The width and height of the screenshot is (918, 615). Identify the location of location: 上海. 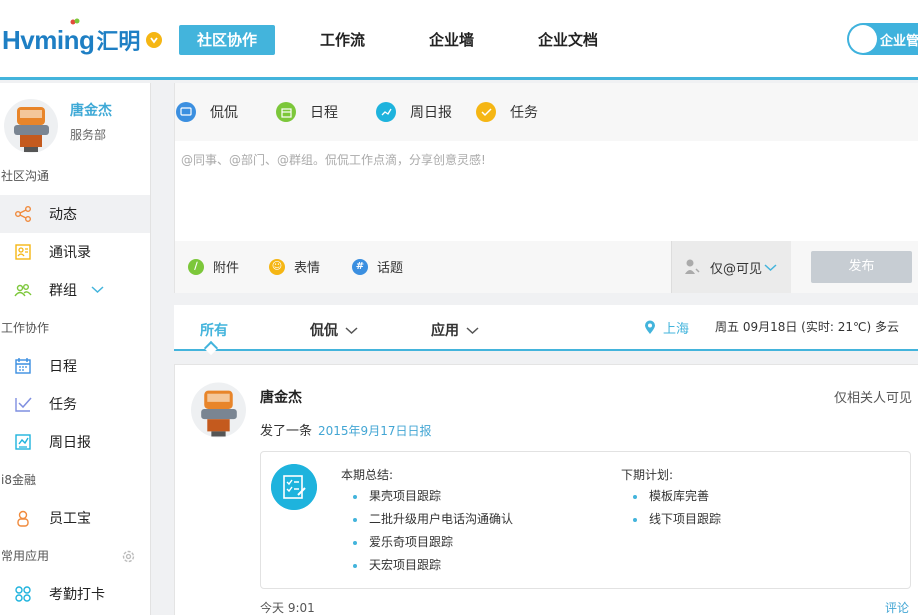
(666, 327).